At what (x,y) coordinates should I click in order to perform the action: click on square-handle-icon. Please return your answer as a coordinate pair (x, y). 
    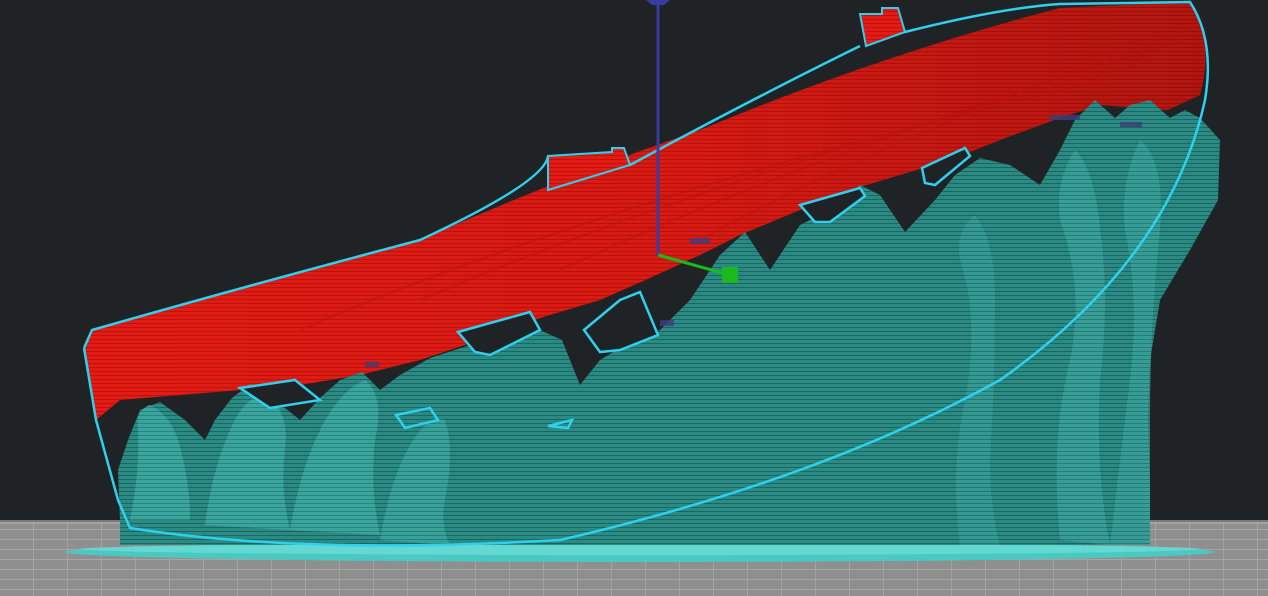
    Looking at the image, I should click on (730, 275).